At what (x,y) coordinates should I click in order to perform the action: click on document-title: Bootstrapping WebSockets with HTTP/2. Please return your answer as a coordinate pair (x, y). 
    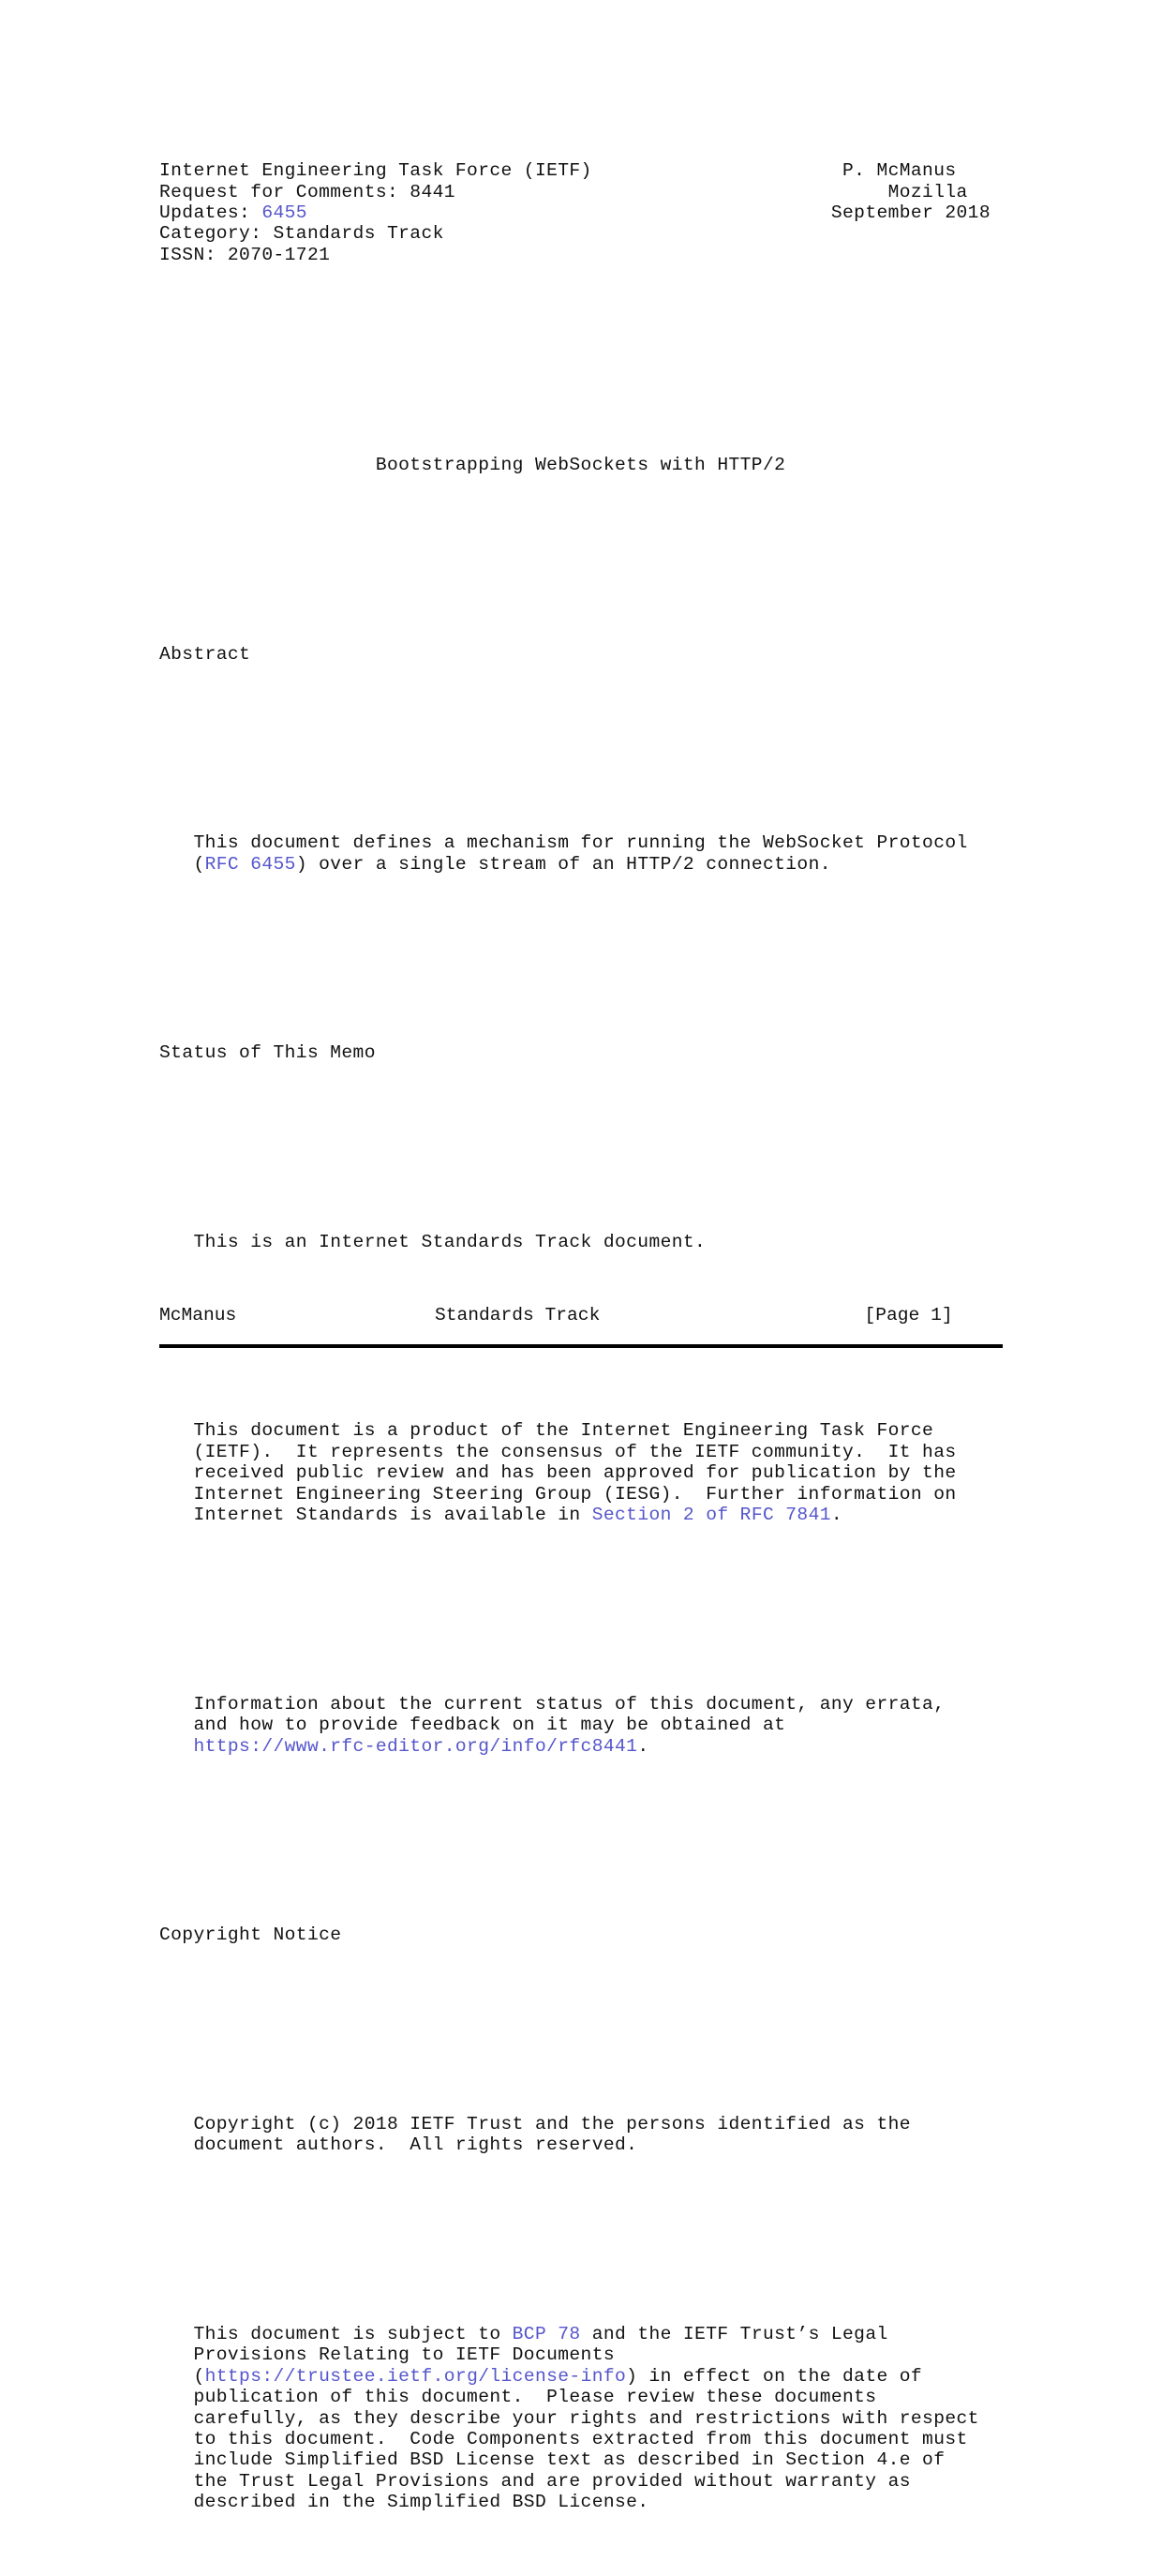
    Looking at the image, I should click on (472, 465).